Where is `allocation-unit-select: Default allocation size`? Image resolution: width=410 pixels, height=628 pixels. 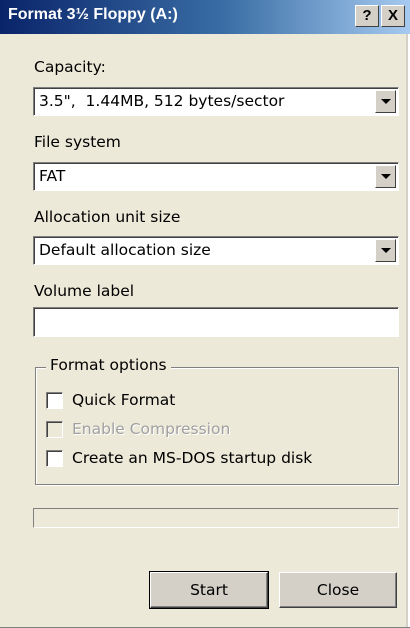
allocation-unit-select: Default allocation size is located at coordinates (216, 250).